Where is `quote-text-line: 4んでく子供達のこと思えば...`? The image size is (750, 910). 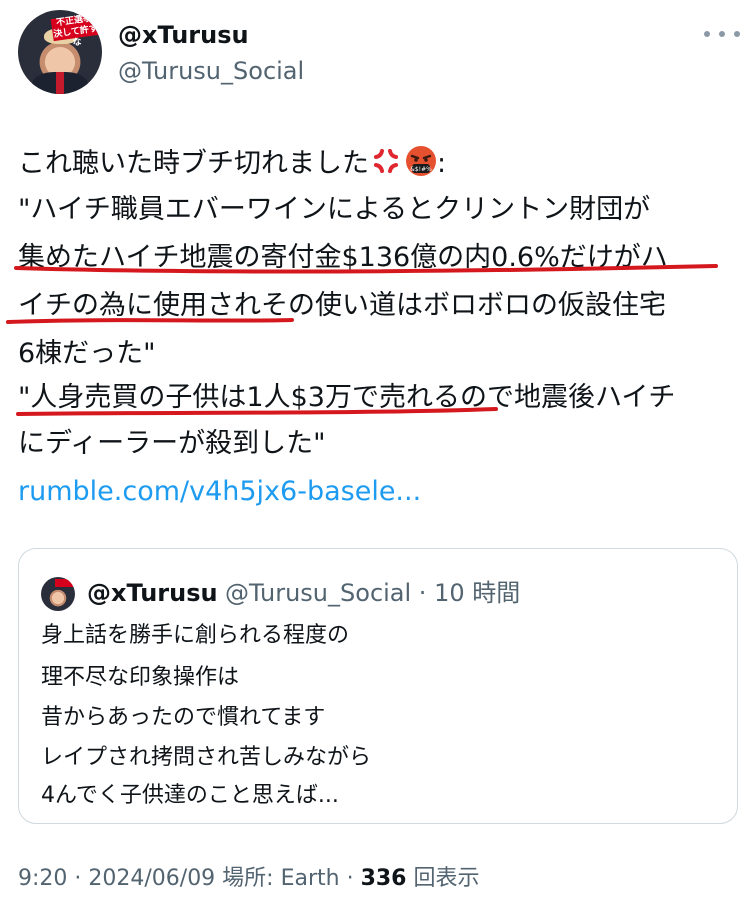 quote-text-line: 4んでく子供達のこと思えば... is located at coordinates (190, 795).